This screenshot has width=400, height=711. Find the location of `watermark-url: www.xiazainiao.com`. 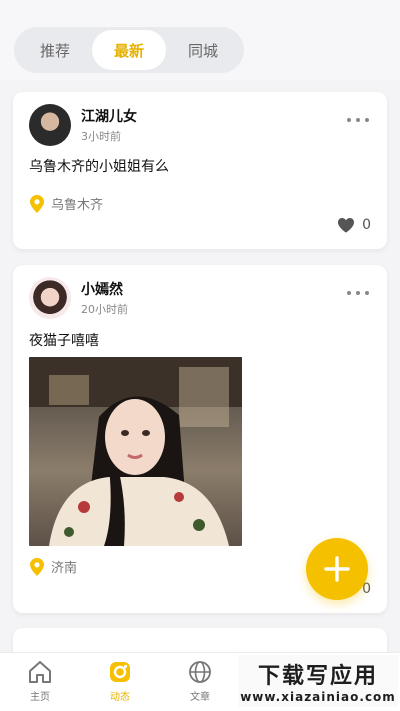

watermark-url: www.xiazainiao.com is located at coordinates (318, 697).